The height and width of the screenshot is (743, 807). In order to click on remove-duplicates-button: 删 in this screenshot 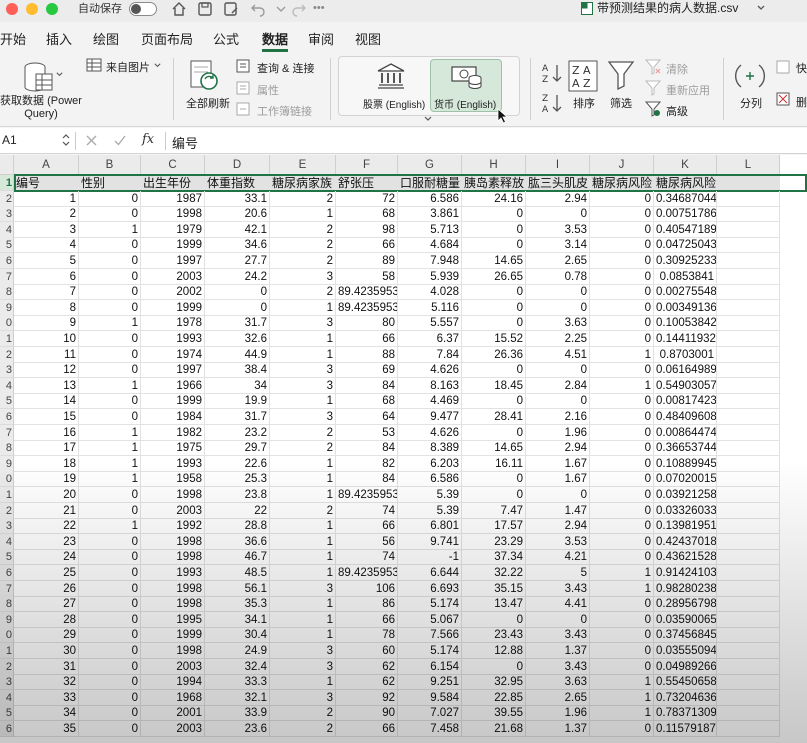, I will do `click(801, 102)`.